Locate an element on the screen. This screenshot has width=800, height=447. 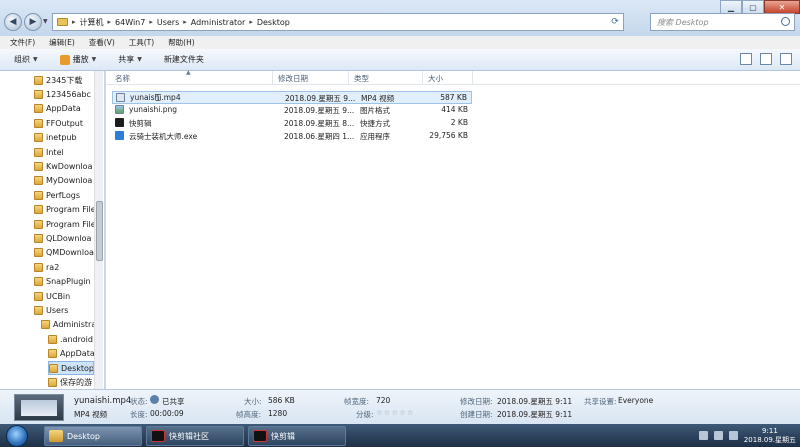
breadcrumb-users: Users is located at coordinates (168, 22).